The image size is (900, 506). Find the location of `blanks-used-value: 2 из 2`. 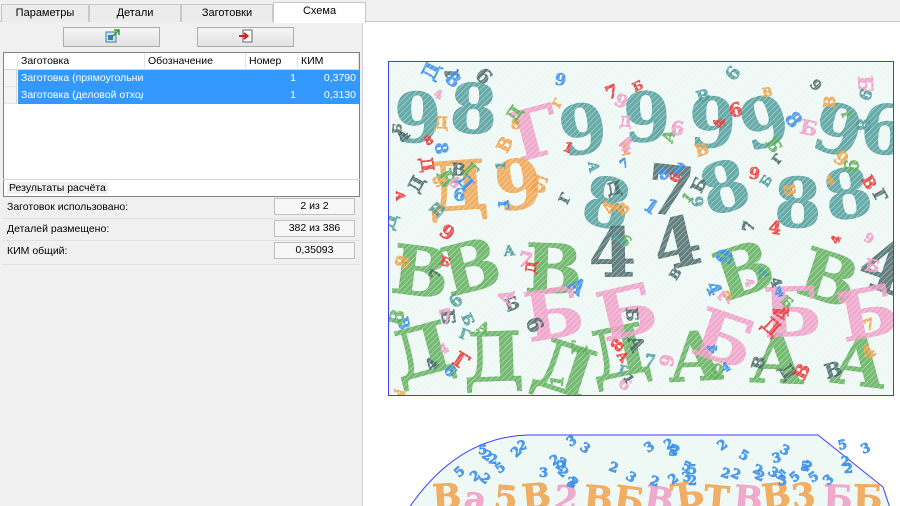

blanks-used-value: 2 из 2 is located at coordinates (314, 206).